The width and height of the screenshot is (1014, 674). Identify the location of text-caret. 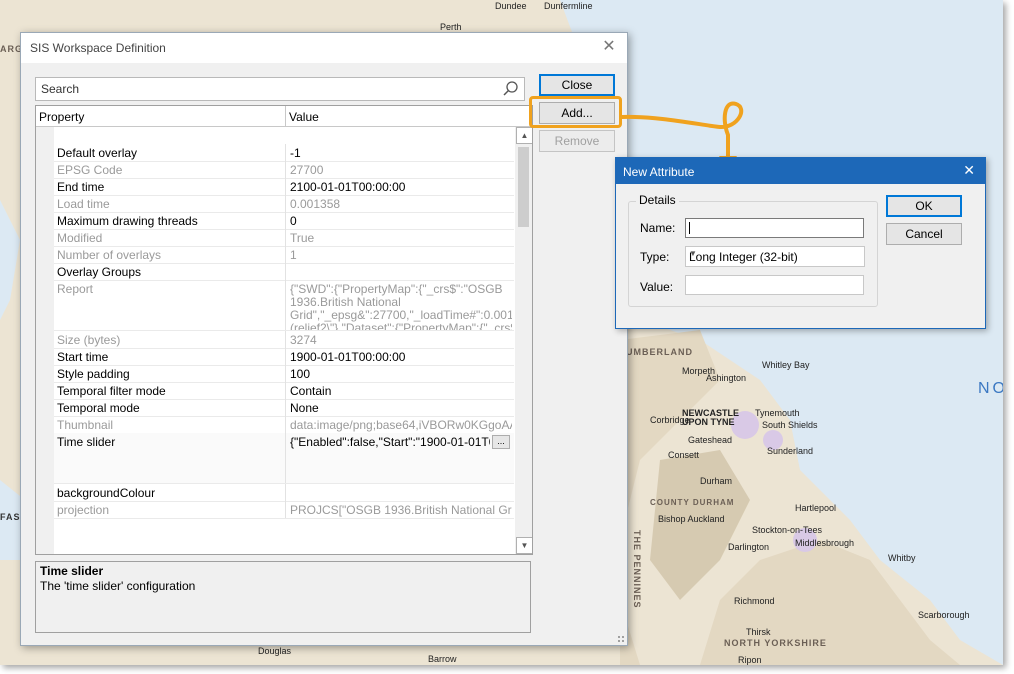
(689, 228).